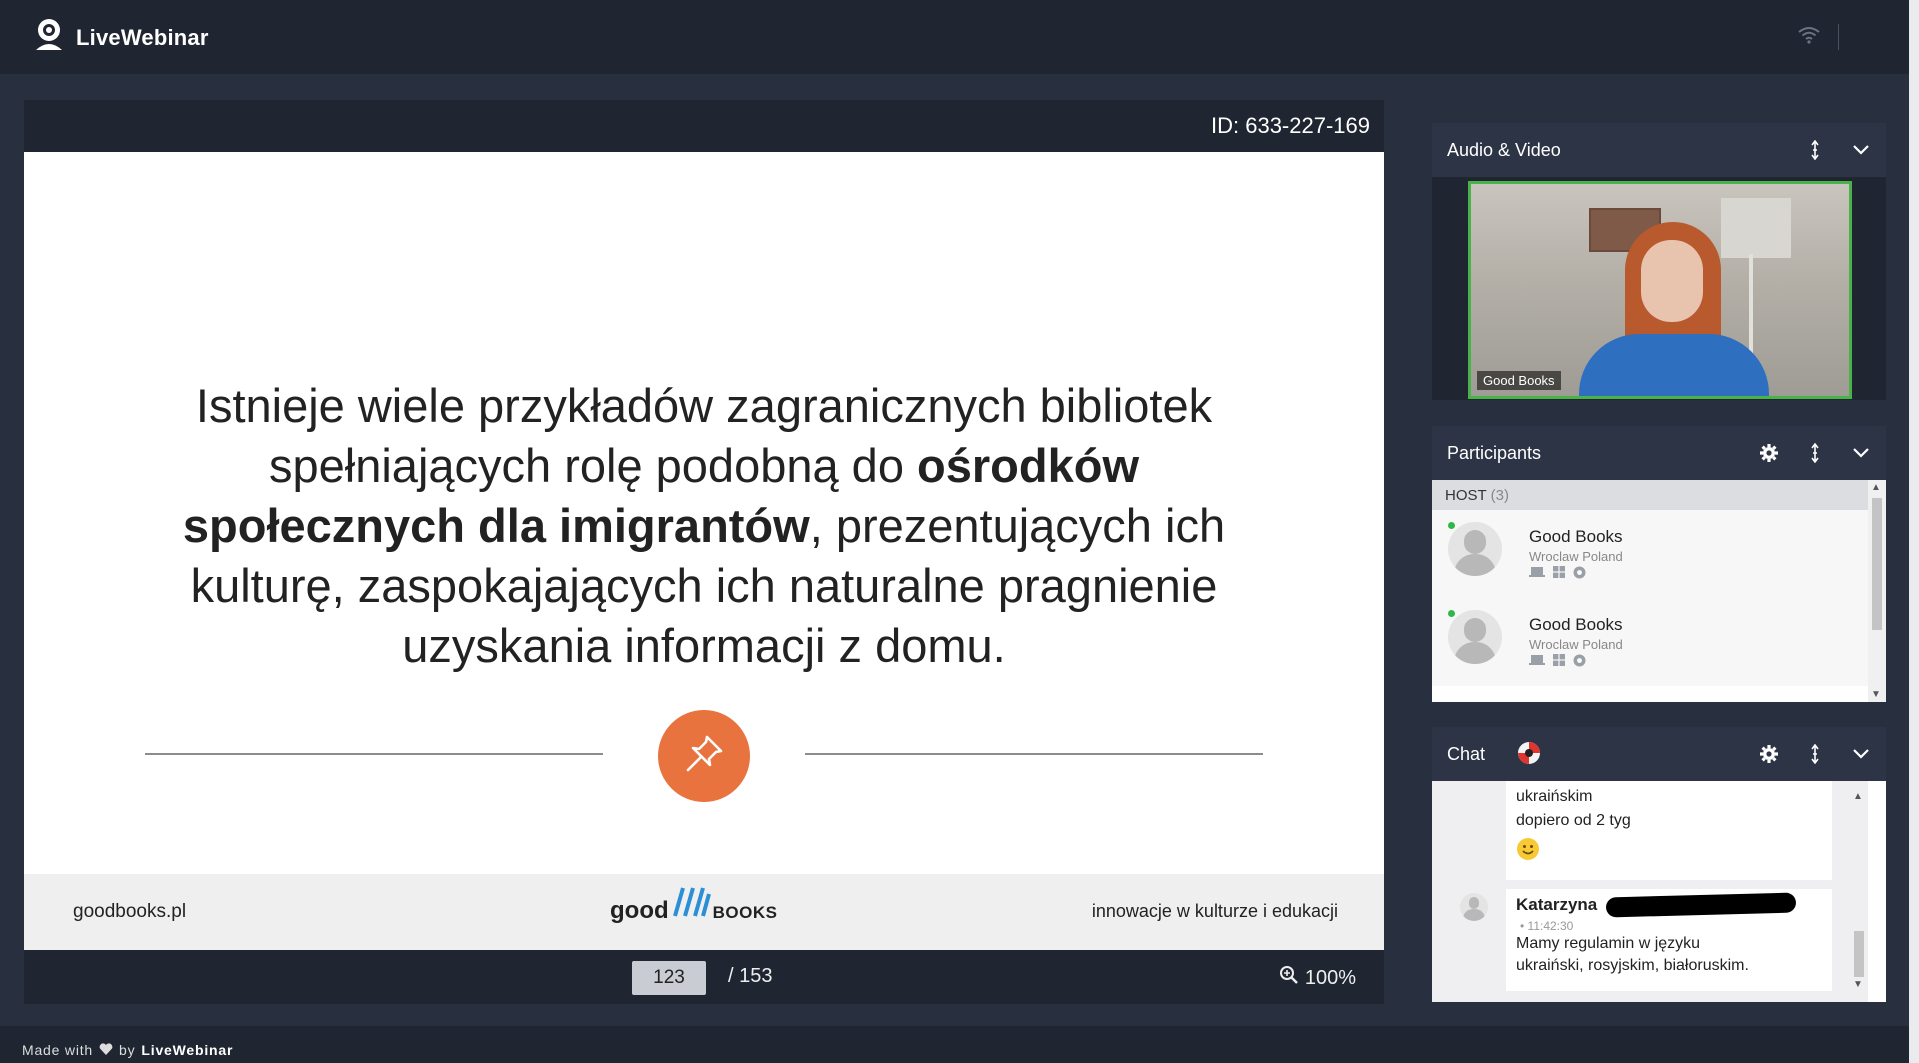 This screenshot has width=1919, height=1063. I want to click on slide-controls: 123 / 153 100%, so click(704, 977).